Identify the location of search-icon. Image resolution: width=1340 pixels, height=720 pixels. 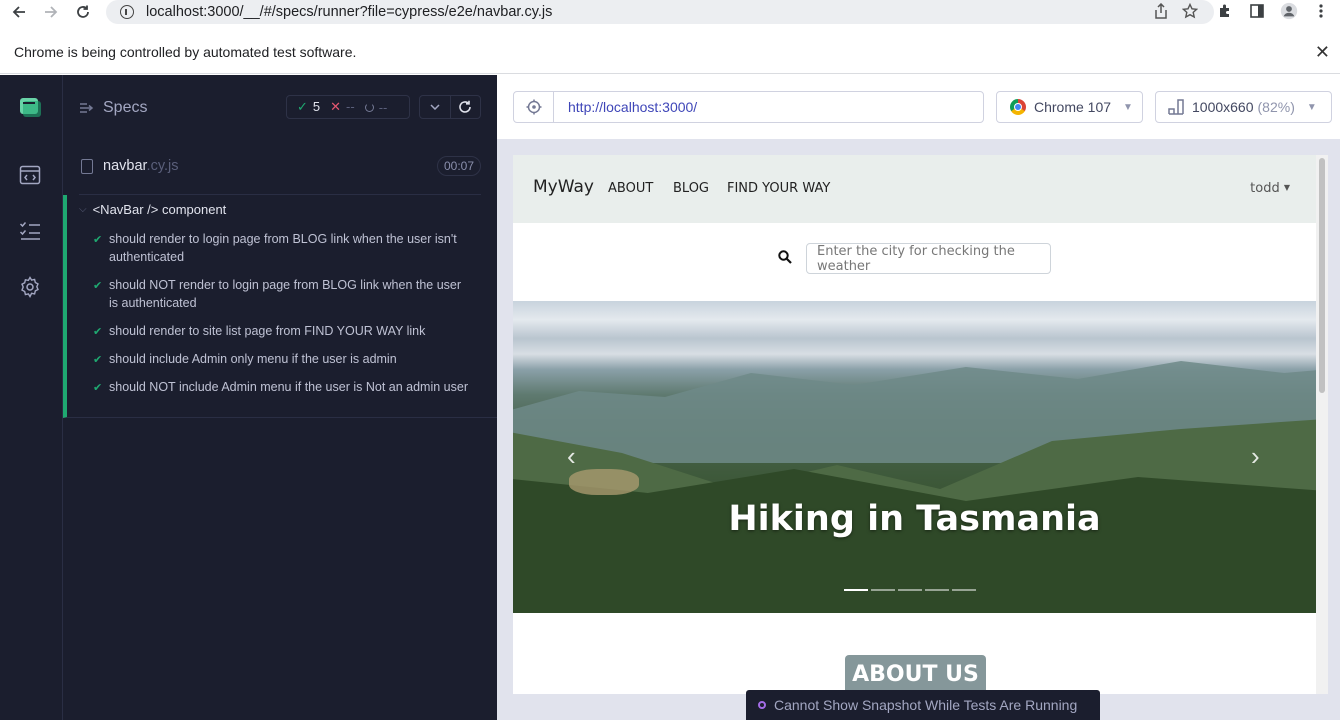
(785, 259).